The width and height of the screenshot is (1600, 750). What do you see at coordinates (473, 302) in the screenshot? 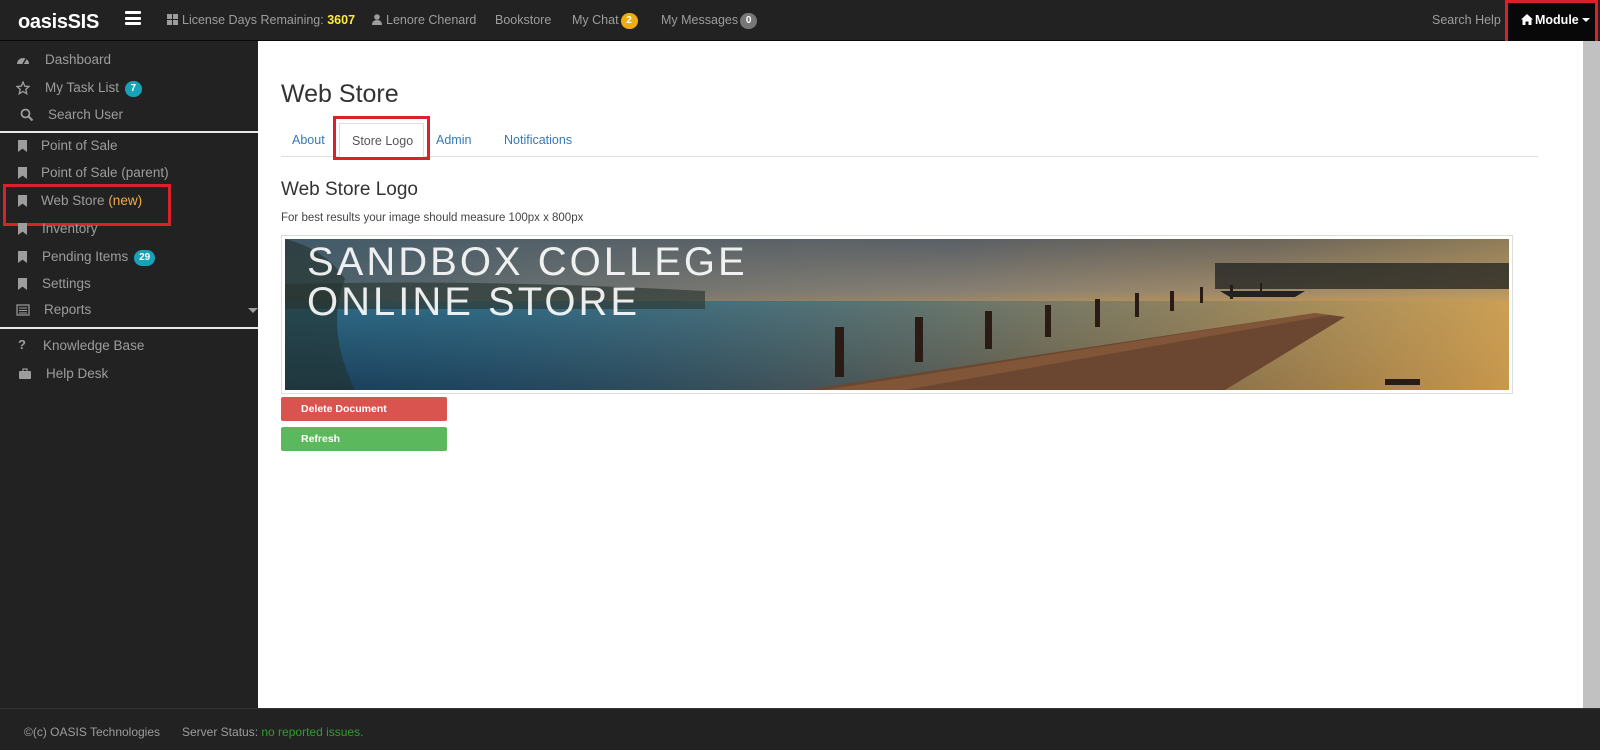
I see `logo-line-2: ONLINE STORE` at bounding box center [473, 302].